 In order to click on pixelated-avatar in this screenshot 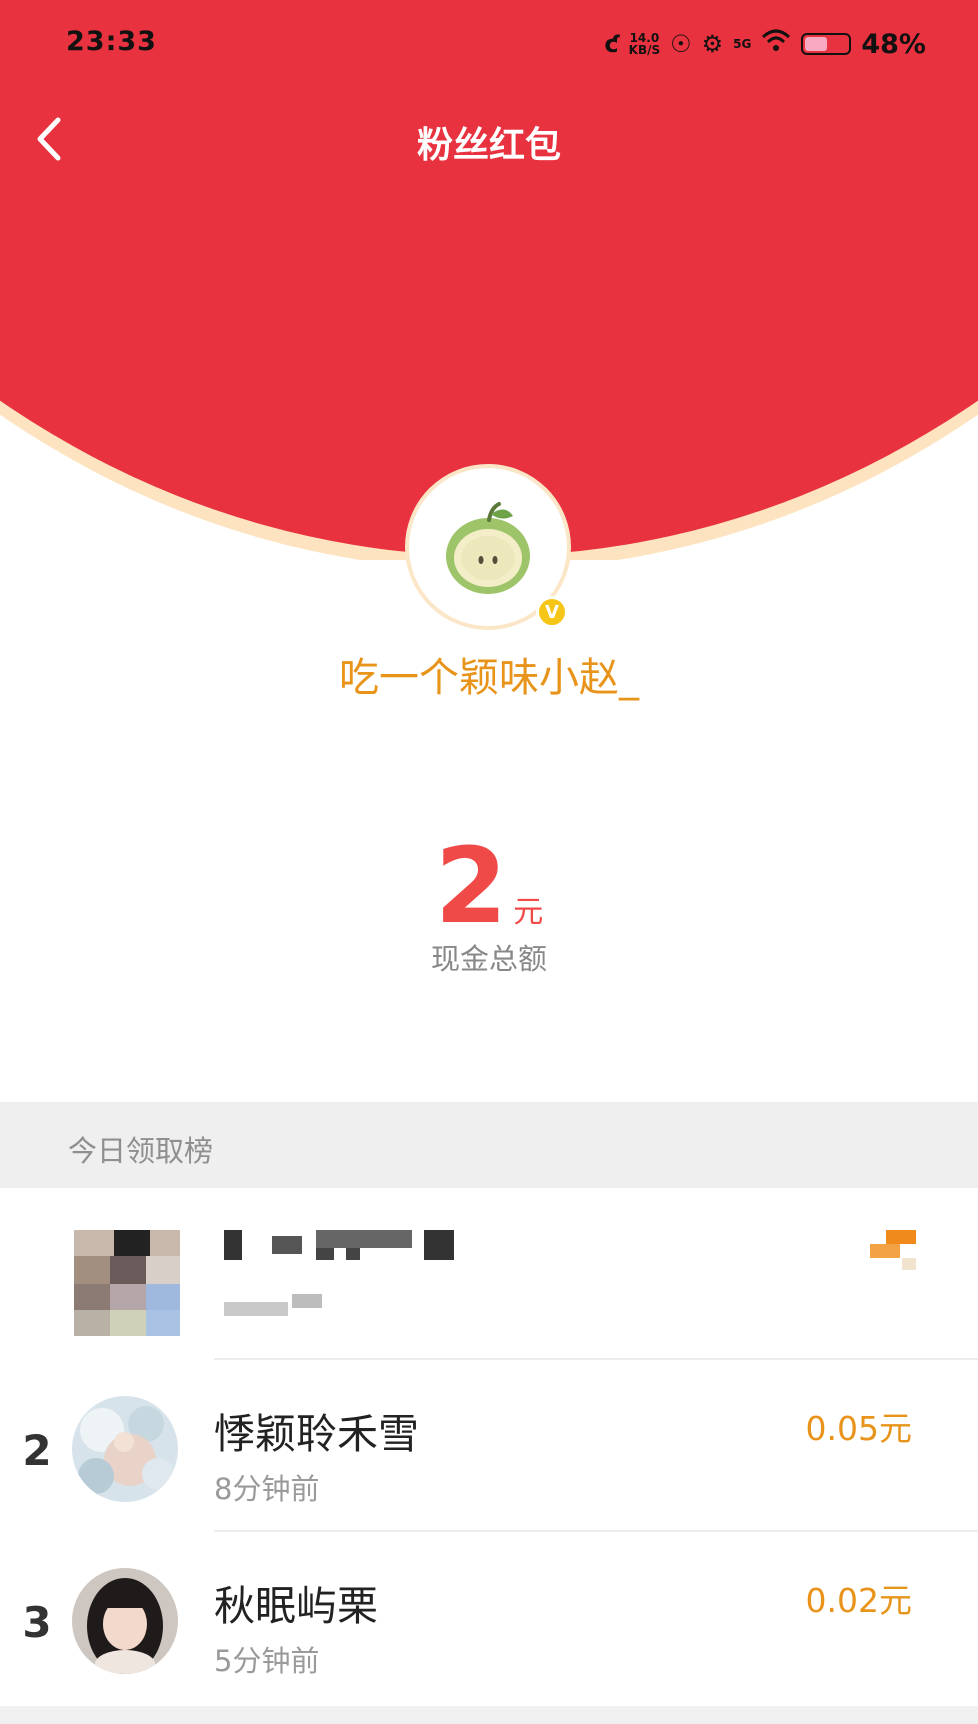, I will do `click(127, 1283)`.